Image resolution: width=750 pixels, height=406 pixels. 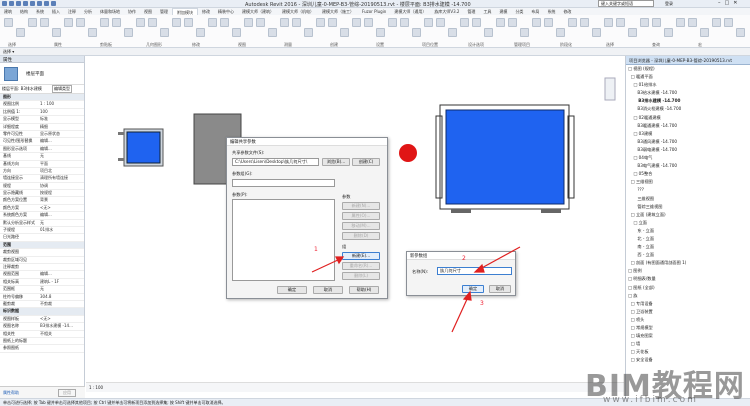 I want to click on annotation-2: 2, so click(x=464, y=258).